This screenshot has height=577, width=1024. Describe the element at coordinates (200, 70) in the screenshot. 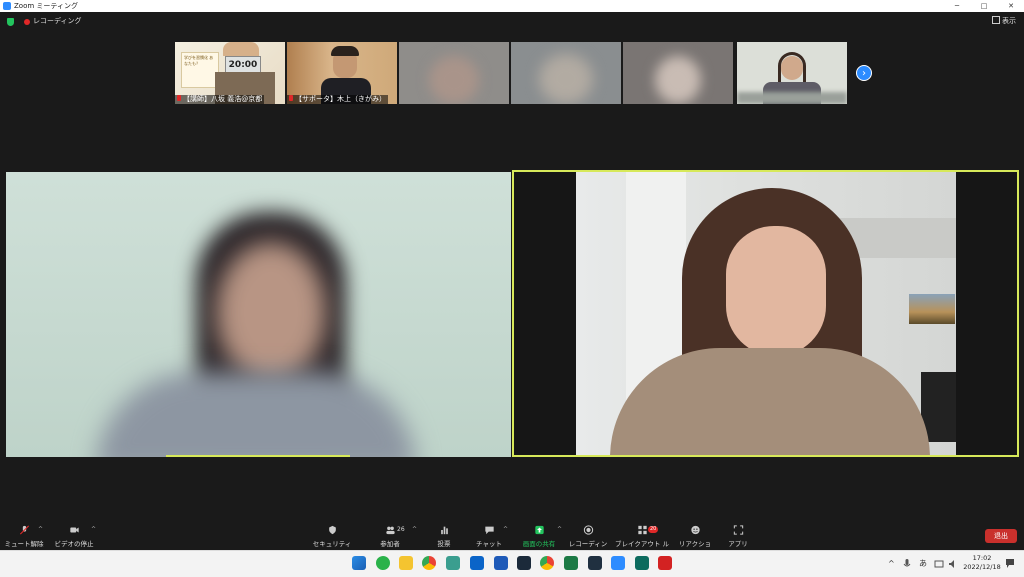

I see `whiteboard: 学びを習慣化 あなたも？` at that location.